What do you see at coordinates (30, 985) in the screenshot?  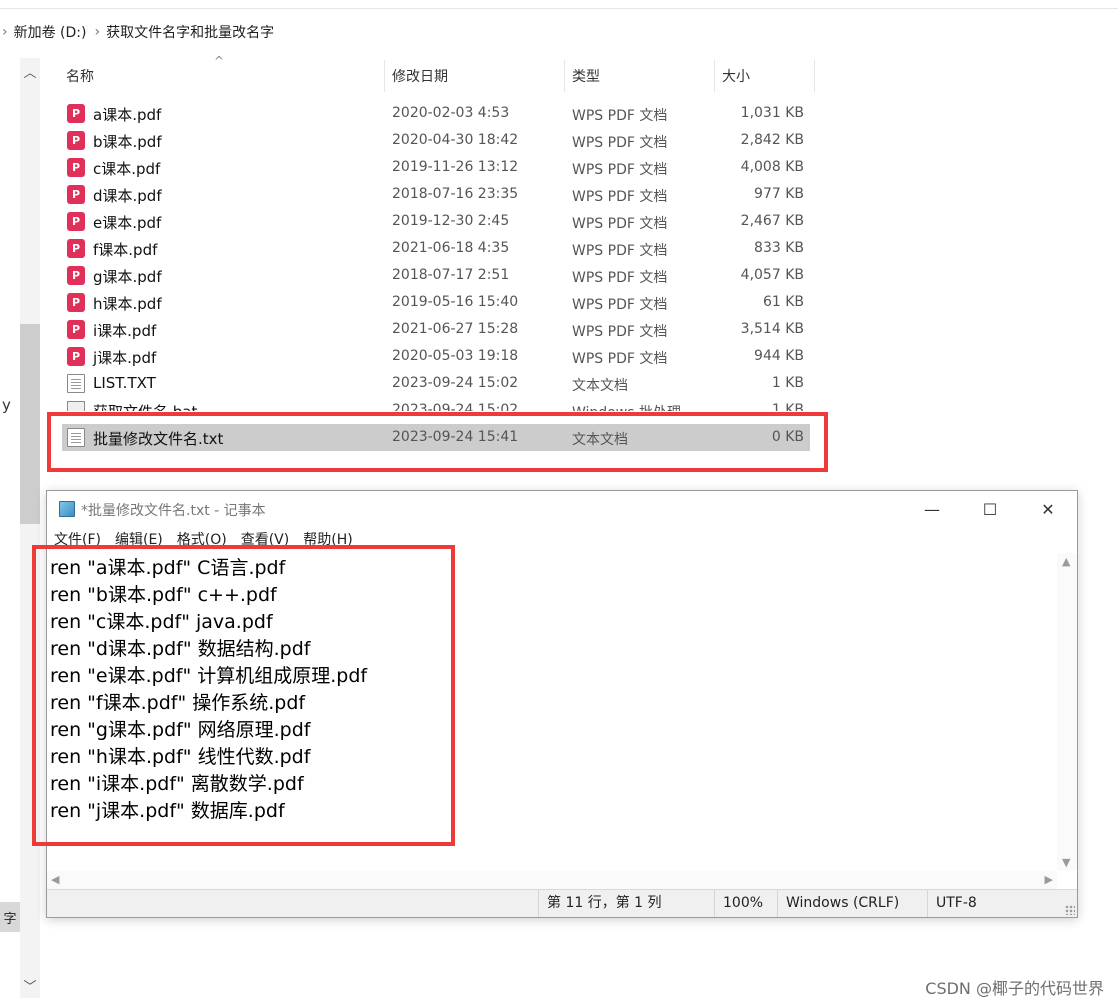 I see `scroll-down-arrow-icon: ﹀` at bounding box center [30, 985].